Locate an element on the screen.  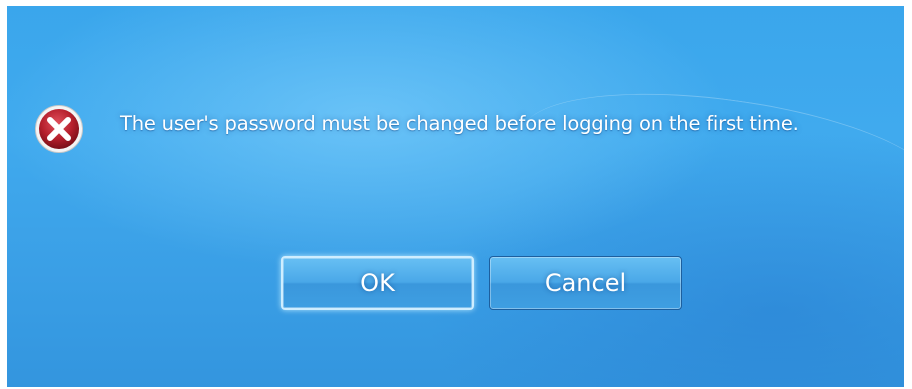
photo-border-right is located at coordinates (908, 194).